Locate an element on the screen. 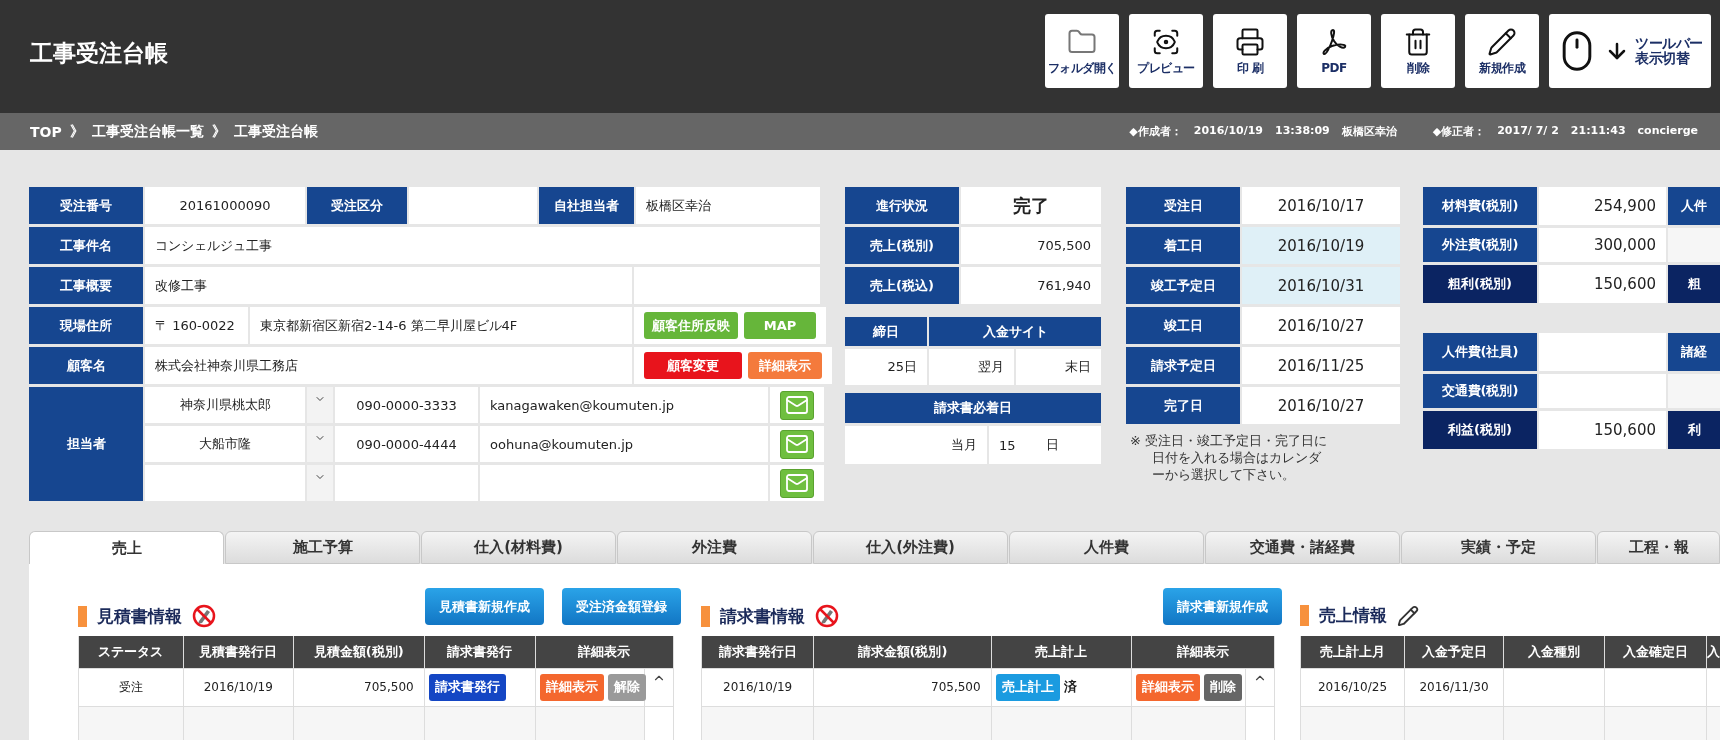  date-value: 2016/10/17 is located at coordinates (1321, 205).